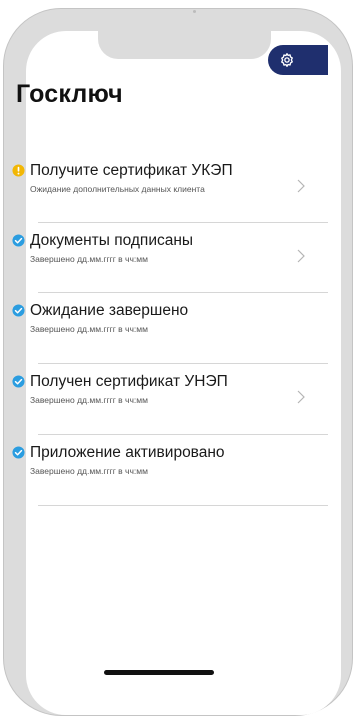 This screenshot has height=720, width=357. I want to click on gear-icon, so click(287, 60).